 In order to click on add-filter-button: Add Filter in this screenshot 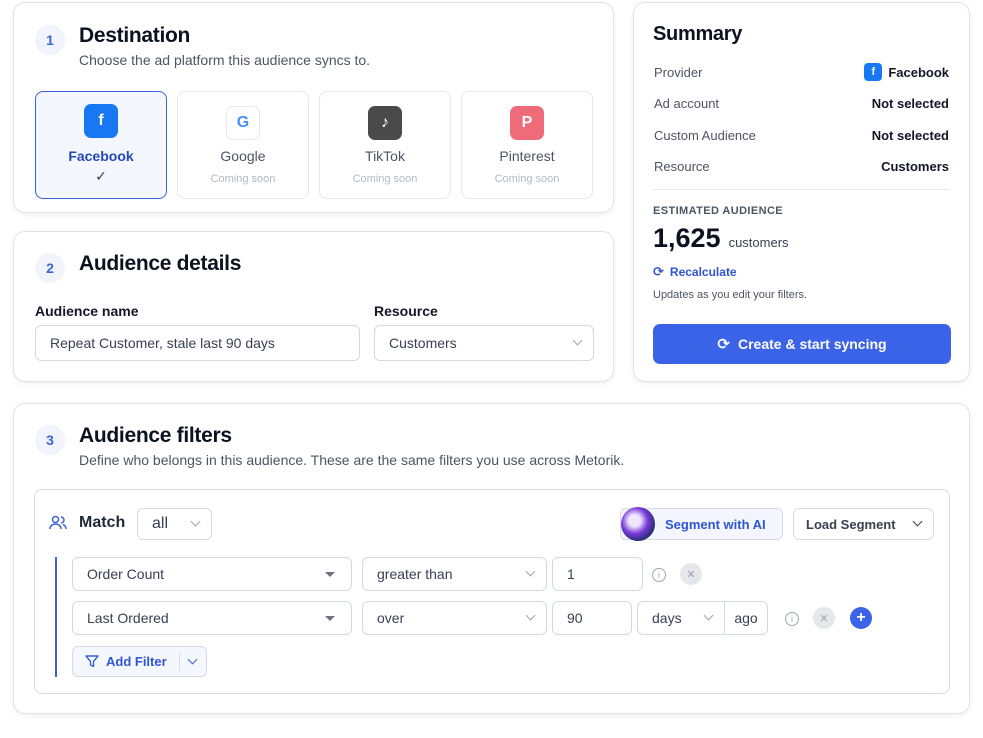, I will do `click(139, 661)`.